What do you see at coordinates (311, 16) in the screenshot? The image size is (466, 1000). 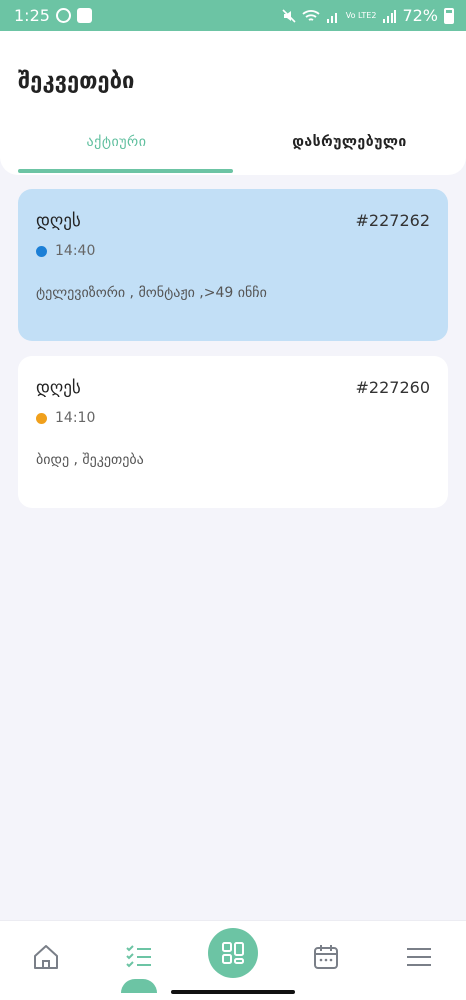 I see `wifi-icon` at bounding box center [311, 16].